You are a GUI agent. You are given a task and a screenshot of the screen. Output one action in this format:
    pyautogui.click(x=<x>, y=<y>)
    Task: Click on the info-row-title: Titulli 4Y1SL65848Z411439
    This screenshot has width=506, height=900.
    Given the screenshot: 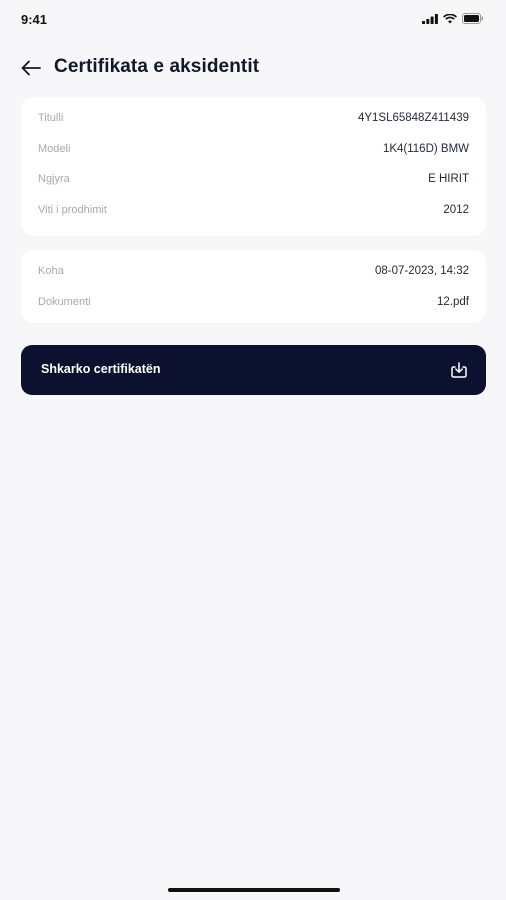 What is the action you would take?
    pyautogui.click(x=253, y=118)
    